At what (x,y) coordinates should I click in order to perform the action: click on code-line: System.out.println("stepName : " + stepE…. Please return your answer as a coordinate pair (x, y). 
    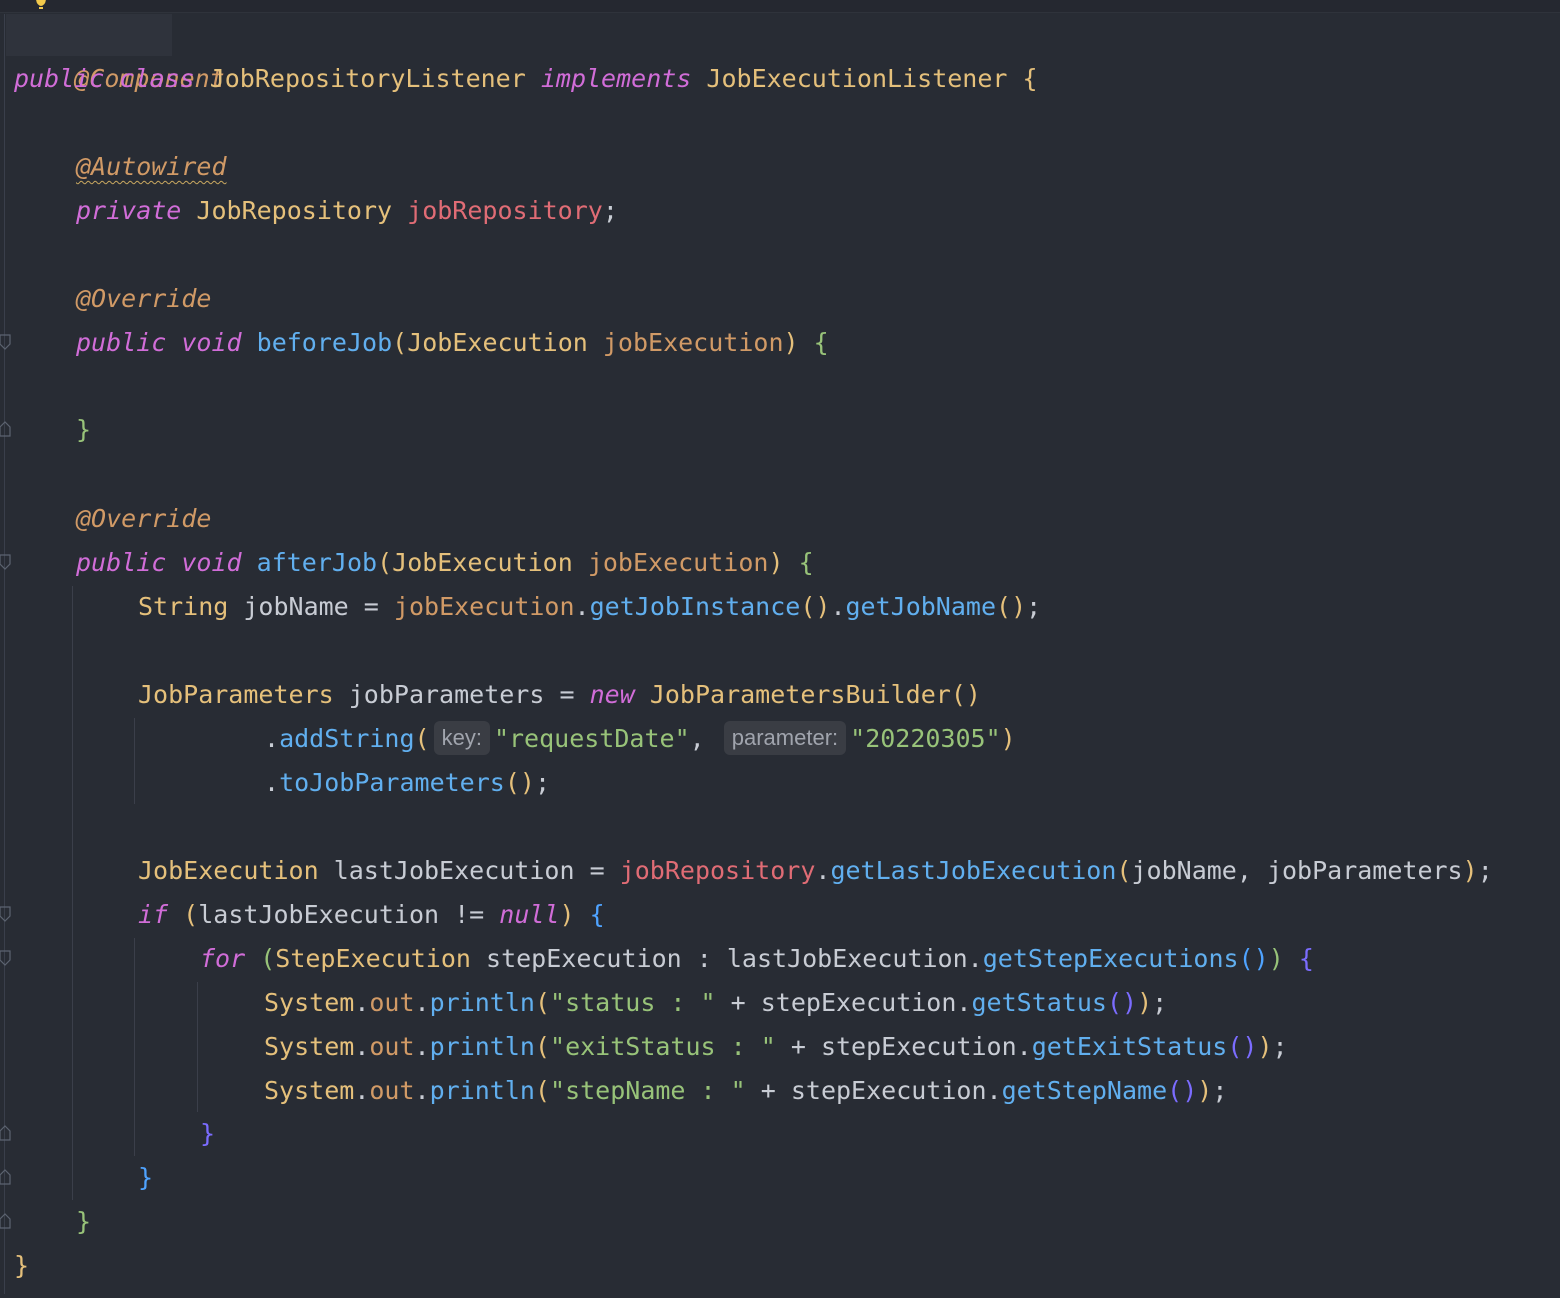
    Looking at the image, I should click on (745, 1091).